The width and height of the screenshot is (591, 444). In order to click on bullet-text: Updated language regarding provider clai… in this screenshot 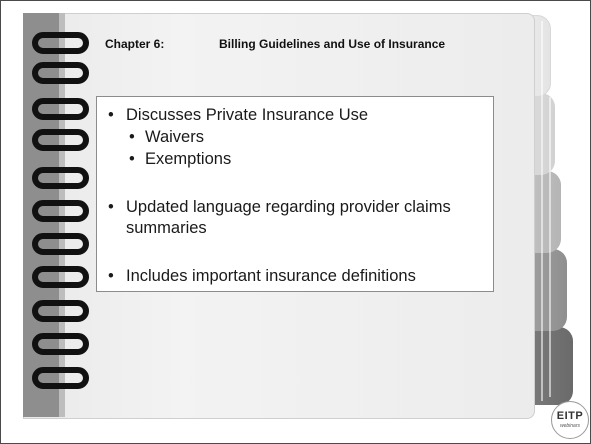, I will do `click(288, 207)`.